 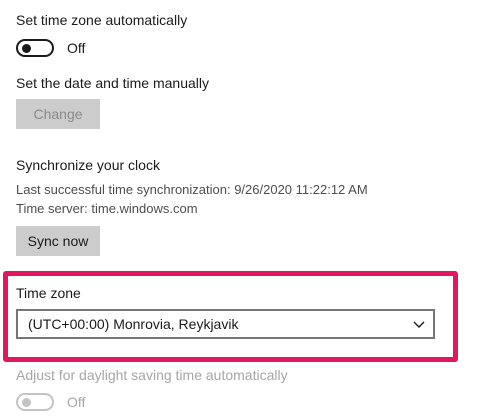 I want to click on timezone-select: (UTC+00:00) Monrovia, Reykjavik, so click(x=225, y=324).